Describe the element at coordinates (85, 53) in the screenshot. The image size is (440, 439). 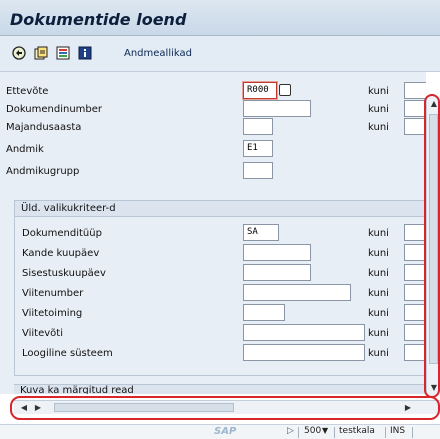
I see `info-icon` at that location.